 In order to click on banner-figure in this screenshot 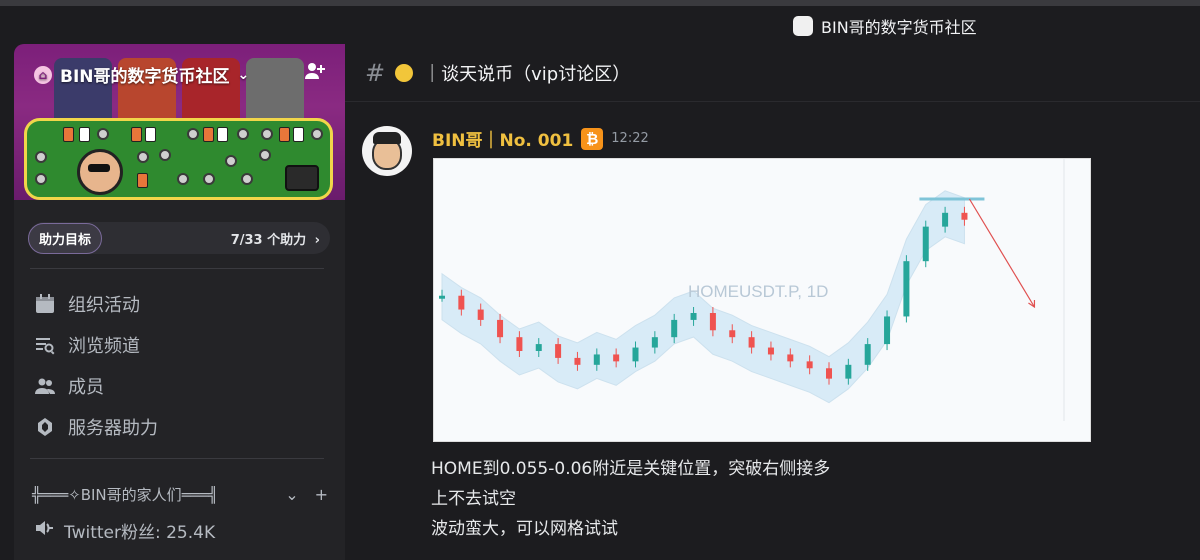, I will do `click(275, 88)`.